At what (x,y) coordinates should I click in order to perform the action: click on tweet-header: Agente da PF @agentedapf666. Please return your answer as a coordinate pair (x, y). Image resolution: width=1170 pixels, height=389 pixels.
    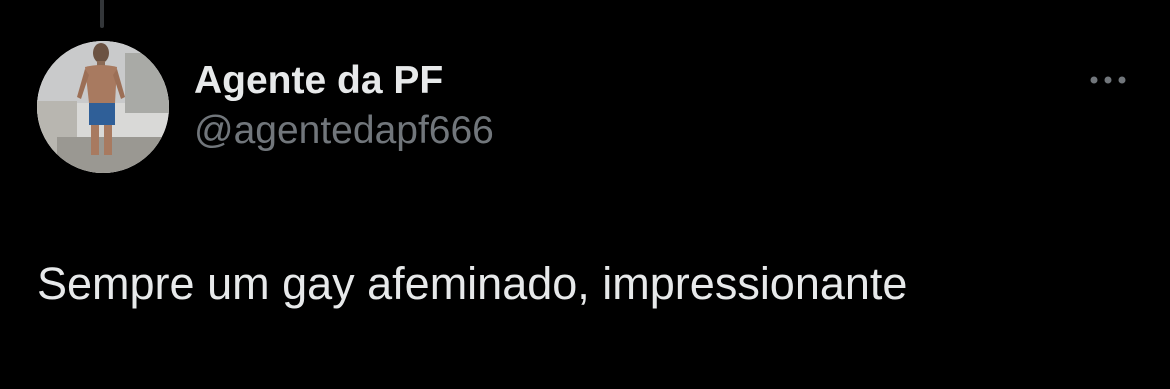
    Looking at the image, I should click on (344, 106).